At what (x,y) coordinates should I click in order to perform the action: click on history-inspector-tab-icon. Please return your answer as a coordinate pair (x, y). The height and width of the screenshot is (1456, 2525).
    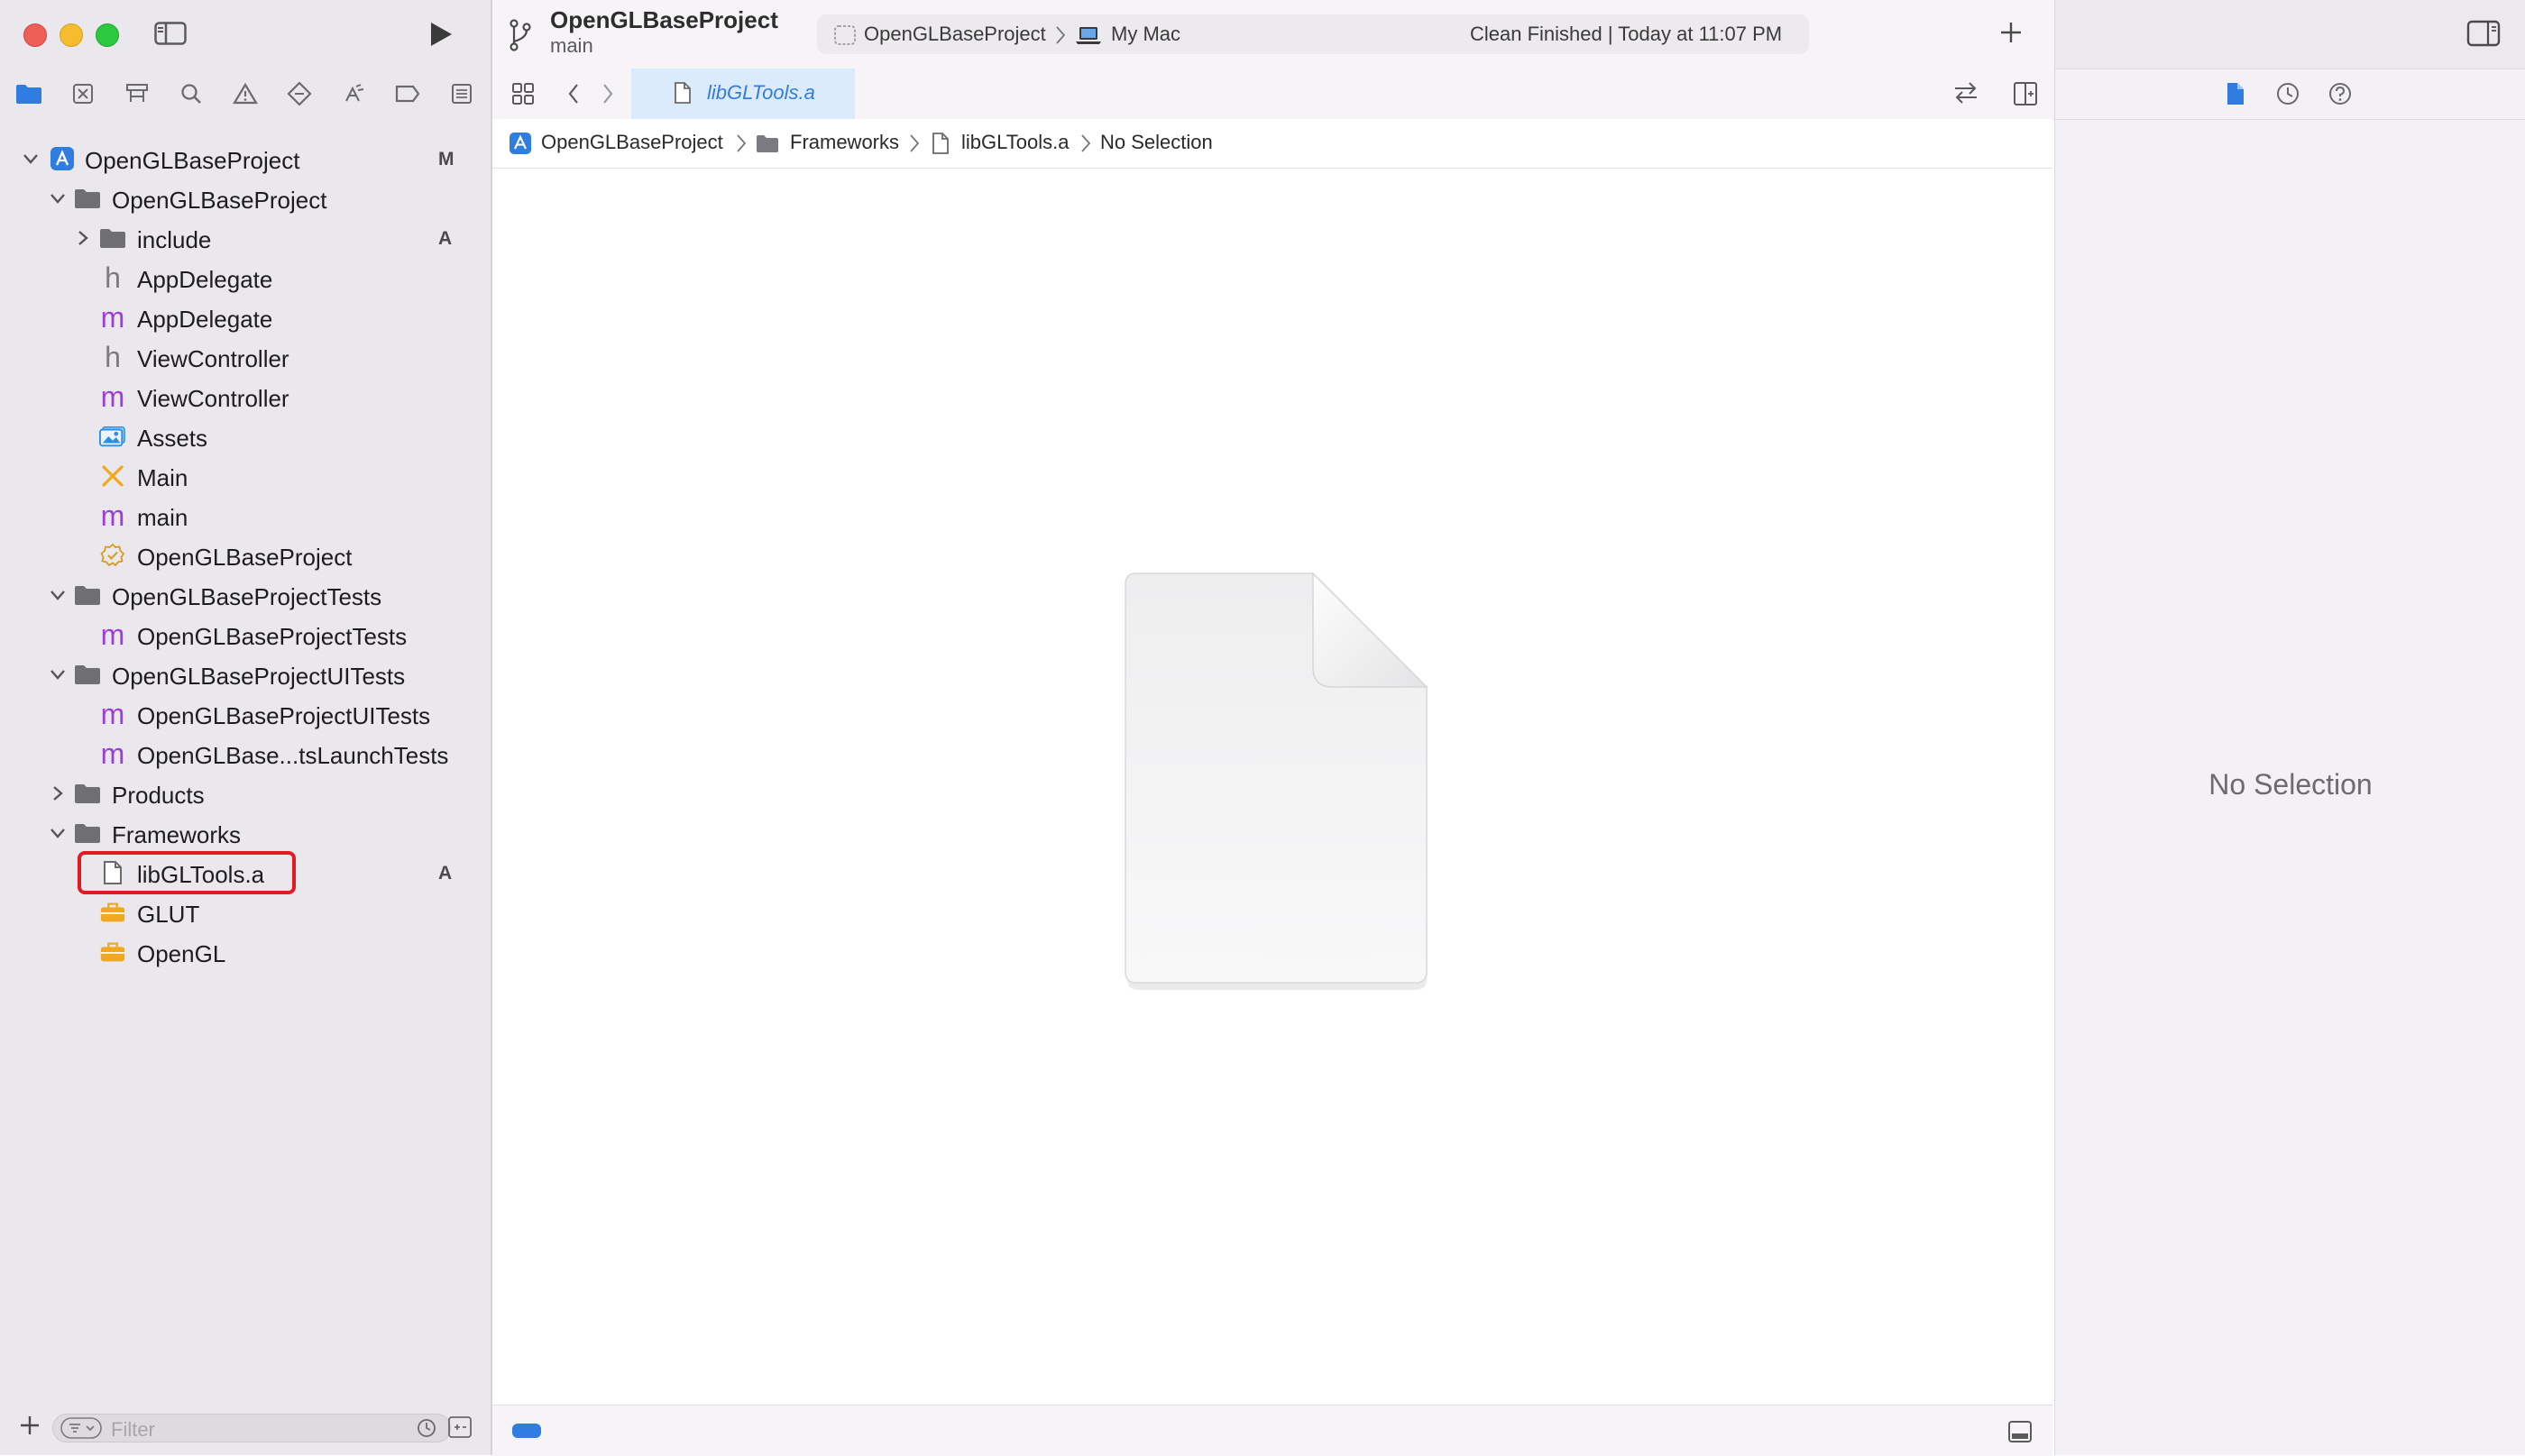
    Looking at the image, I should click on (2287, 94).